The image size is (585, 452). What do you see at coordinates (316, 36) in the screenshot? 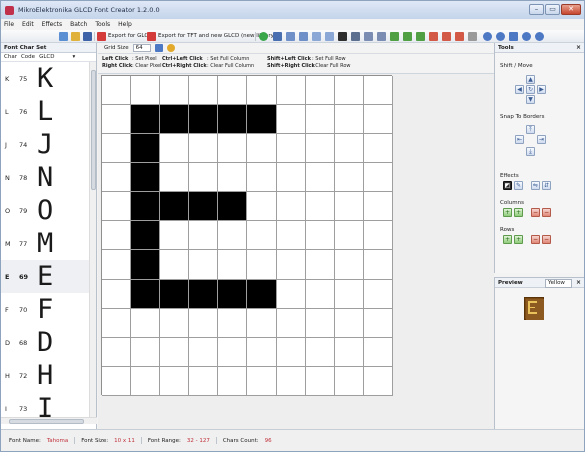
I see `cut-icon` at bounding box center [316, 36].